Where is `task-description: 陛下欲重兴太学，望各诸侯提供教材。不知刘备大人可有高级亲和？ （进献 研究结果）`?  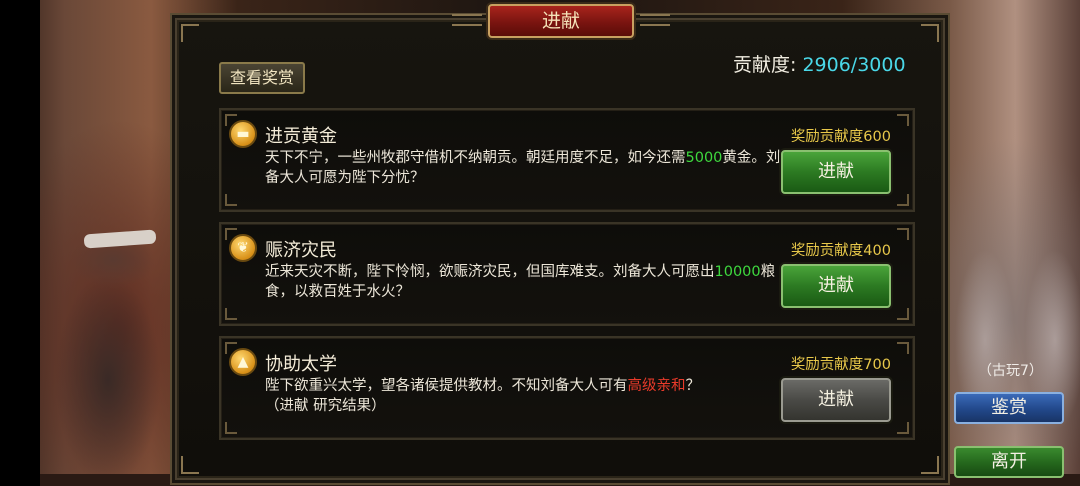
task-description: 陛下欲重兴太学，望各诸侯提供教材。不知刘备大人可有高级亲和？ （进献 研究结果） is located at coordinates (525, 396).